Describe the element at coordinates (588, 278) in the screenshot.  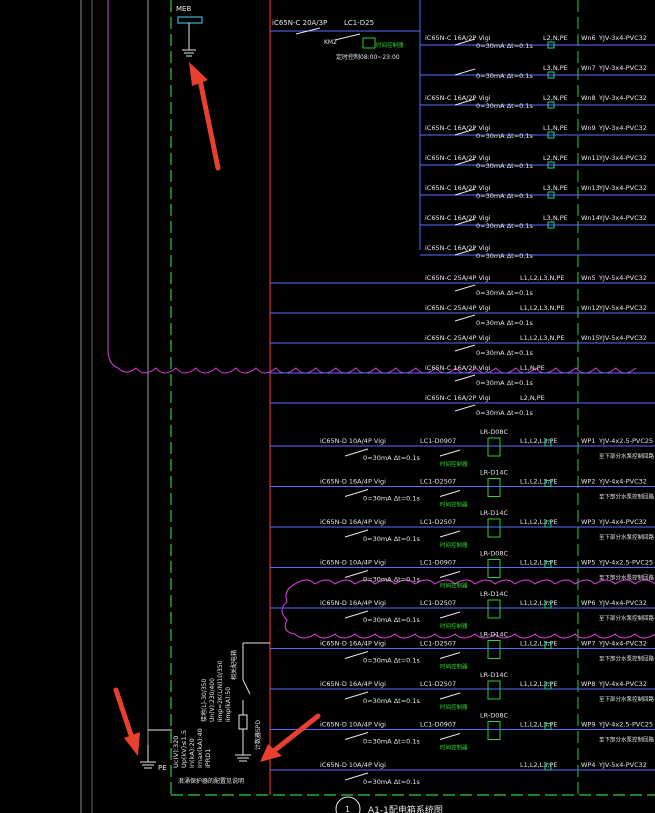
I see `feeder-circuit: Wn5` at that location.